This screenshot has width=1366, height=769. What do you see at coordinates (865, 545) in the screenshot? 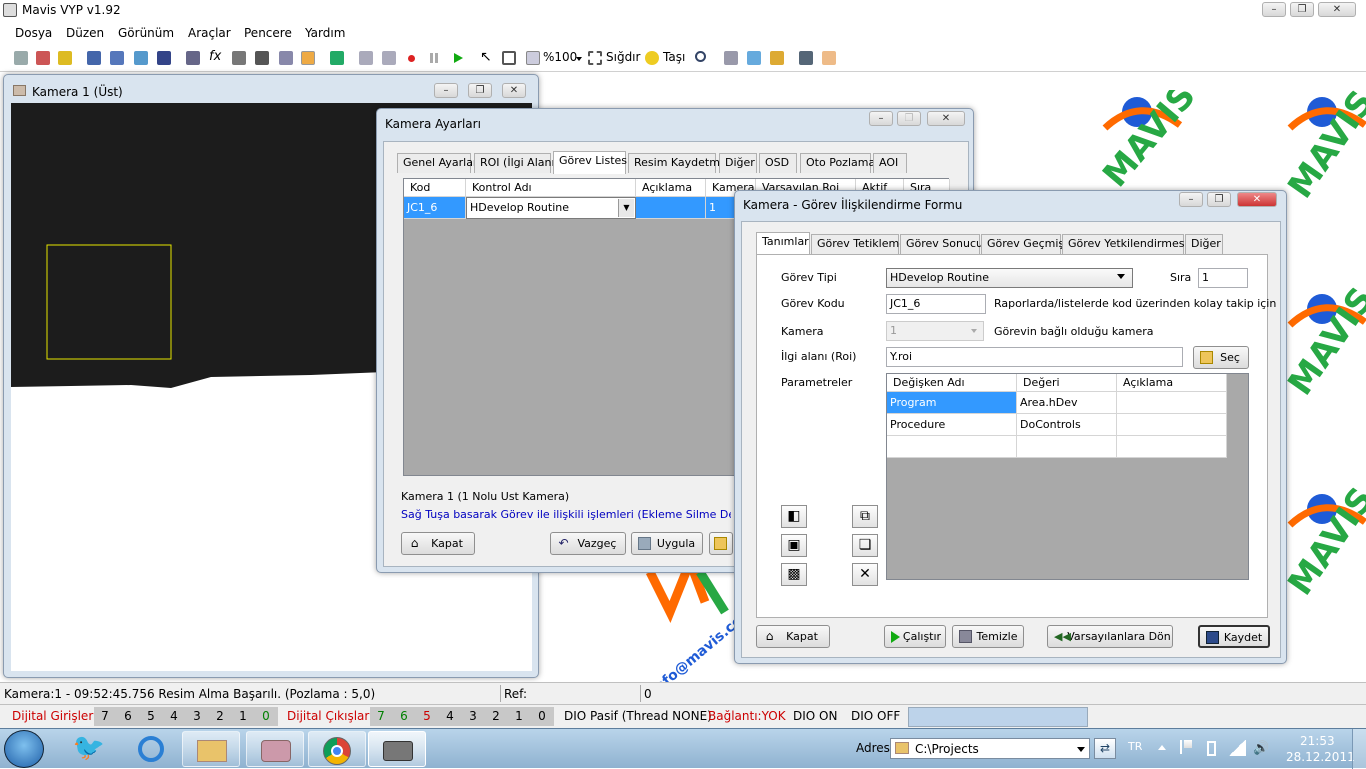
I see `paste-button: ❏` at bounding box center [865, 545].